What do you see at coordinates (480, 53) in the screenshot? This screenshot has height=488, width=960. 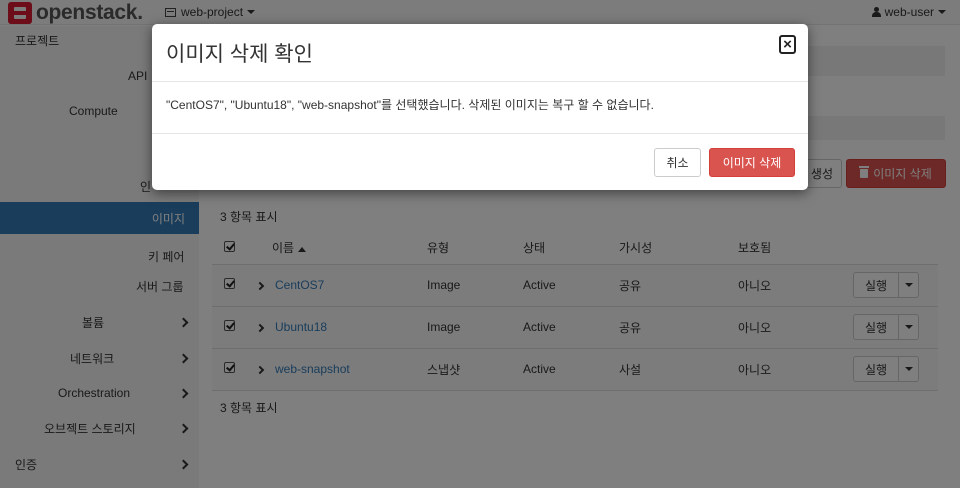 I see `modal-header: 이미지 삭제 확인 ×` at bounding box center [480, 53].